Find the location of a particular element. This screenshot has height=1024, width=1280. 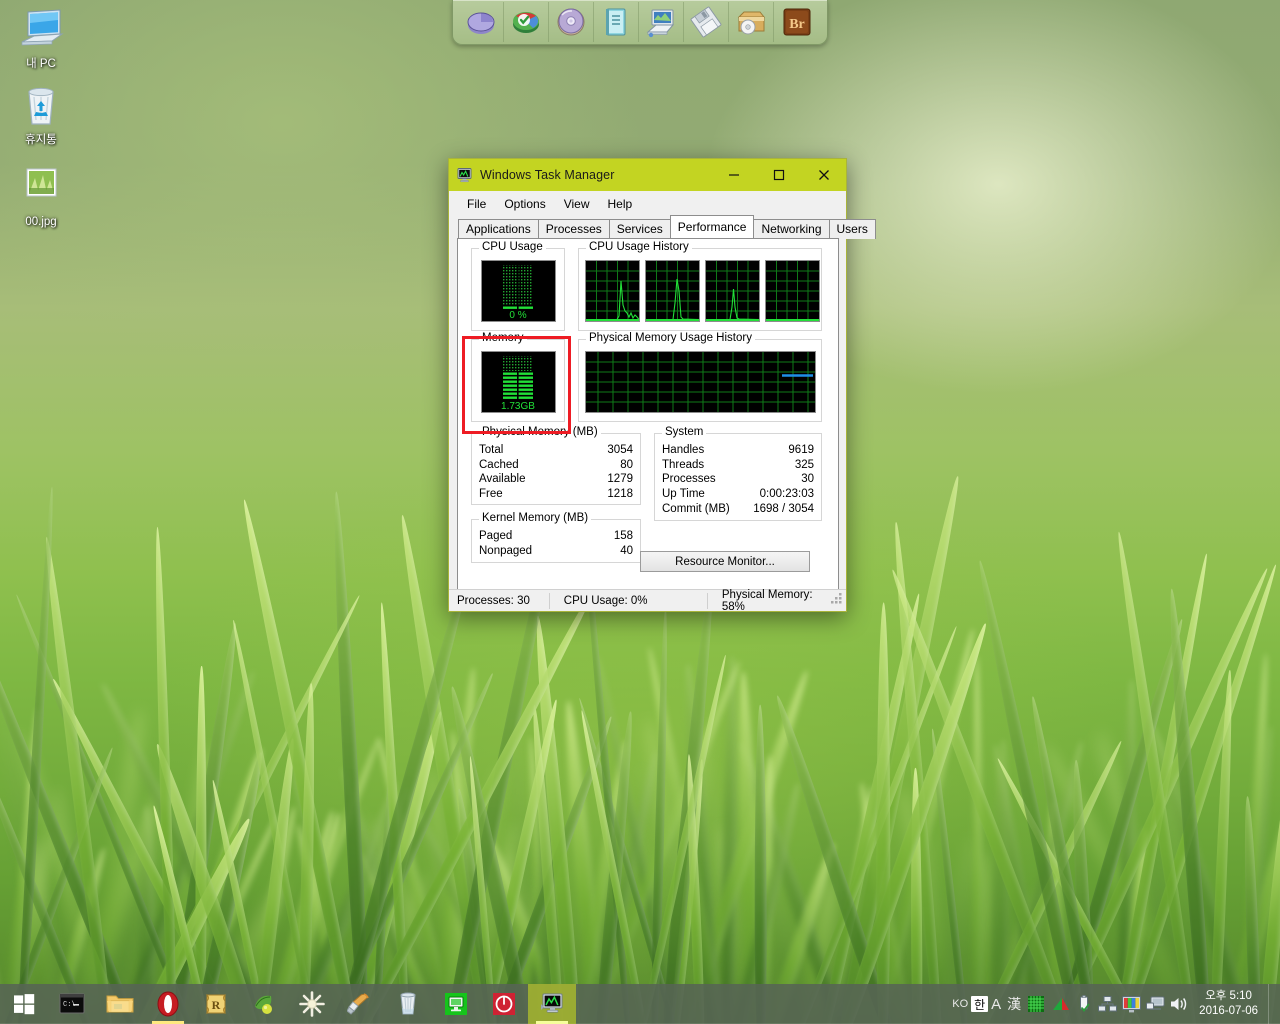

tab-performance: Performance is located at coordinates (712, 226).